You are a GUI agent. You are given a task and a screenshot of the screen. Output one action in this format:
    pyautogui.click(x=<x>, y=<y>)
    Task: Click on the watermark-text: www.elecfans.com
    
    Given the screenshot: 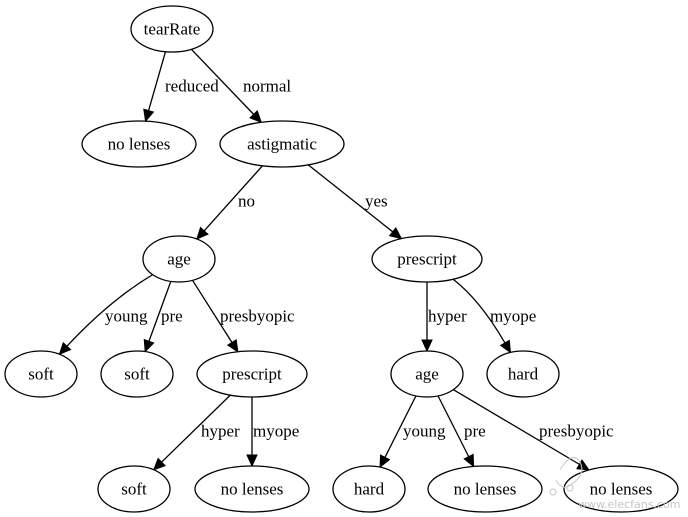 What is the action you would take?
    pyautogui.click(x=629, y=504)
    